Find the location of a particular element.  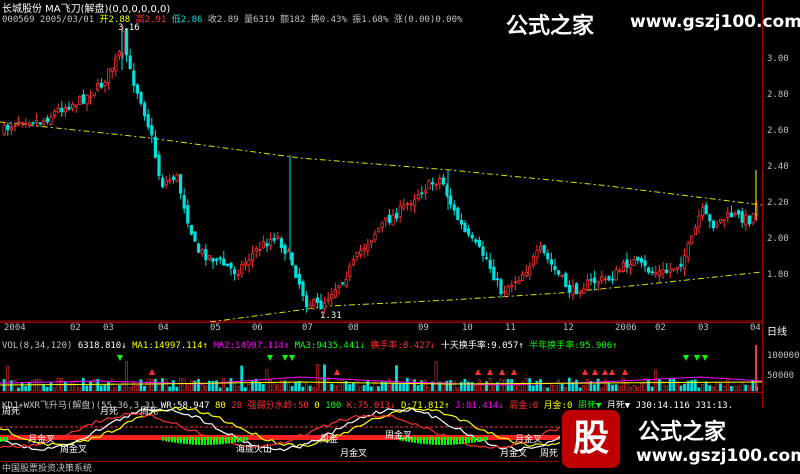

time-tick: 03 is located at coordinates (108, 328).